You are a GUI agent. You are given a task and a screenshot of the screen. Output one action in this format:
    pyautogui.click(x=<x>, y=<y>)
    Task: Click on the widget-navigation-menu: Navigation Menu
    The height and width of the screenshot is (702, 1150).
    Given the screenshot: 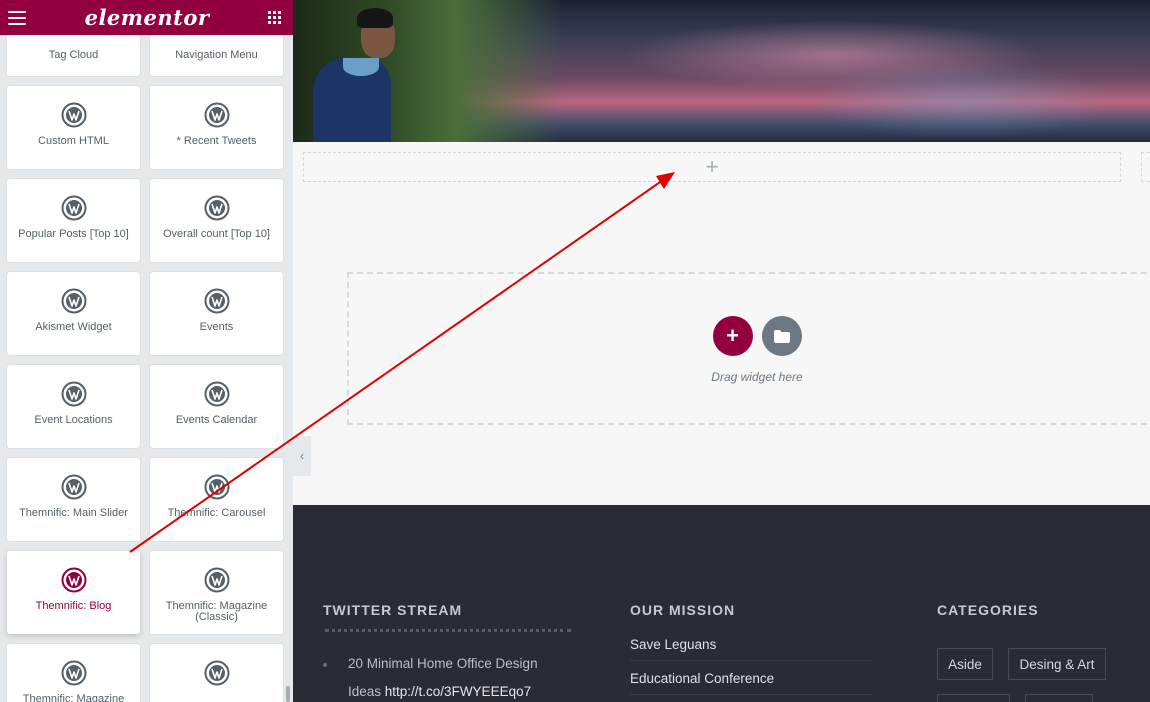 What is the action you would take?
    pyautogui.click(x=216, y=55)
    